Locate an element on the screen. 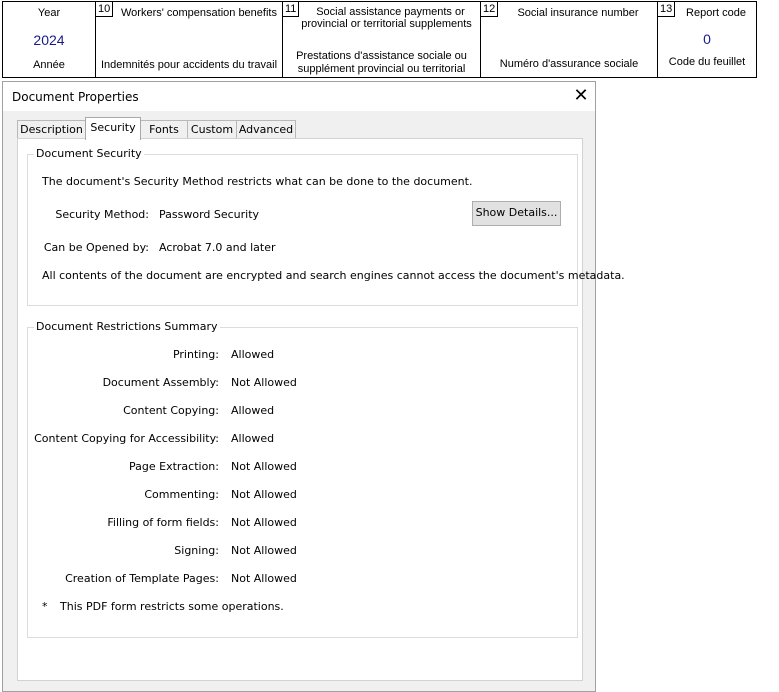  close-icon: ✕ is located at coordinates (581, 96).